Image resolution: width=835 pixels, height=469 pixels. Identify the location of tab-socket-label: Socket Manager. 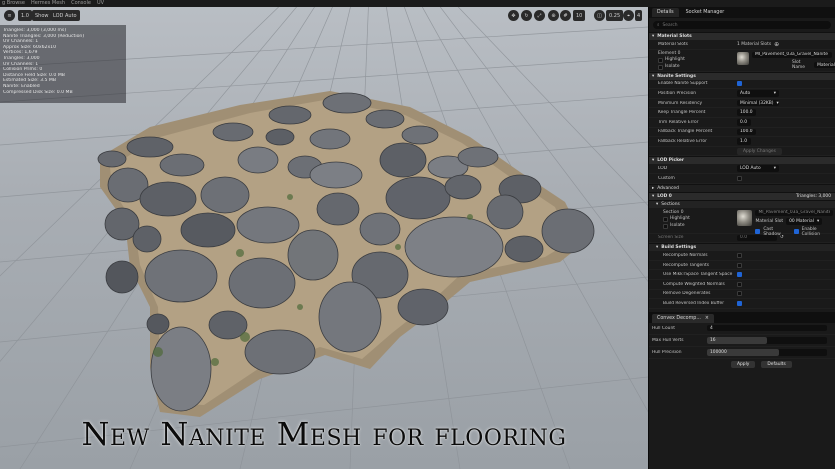
(705, 12).